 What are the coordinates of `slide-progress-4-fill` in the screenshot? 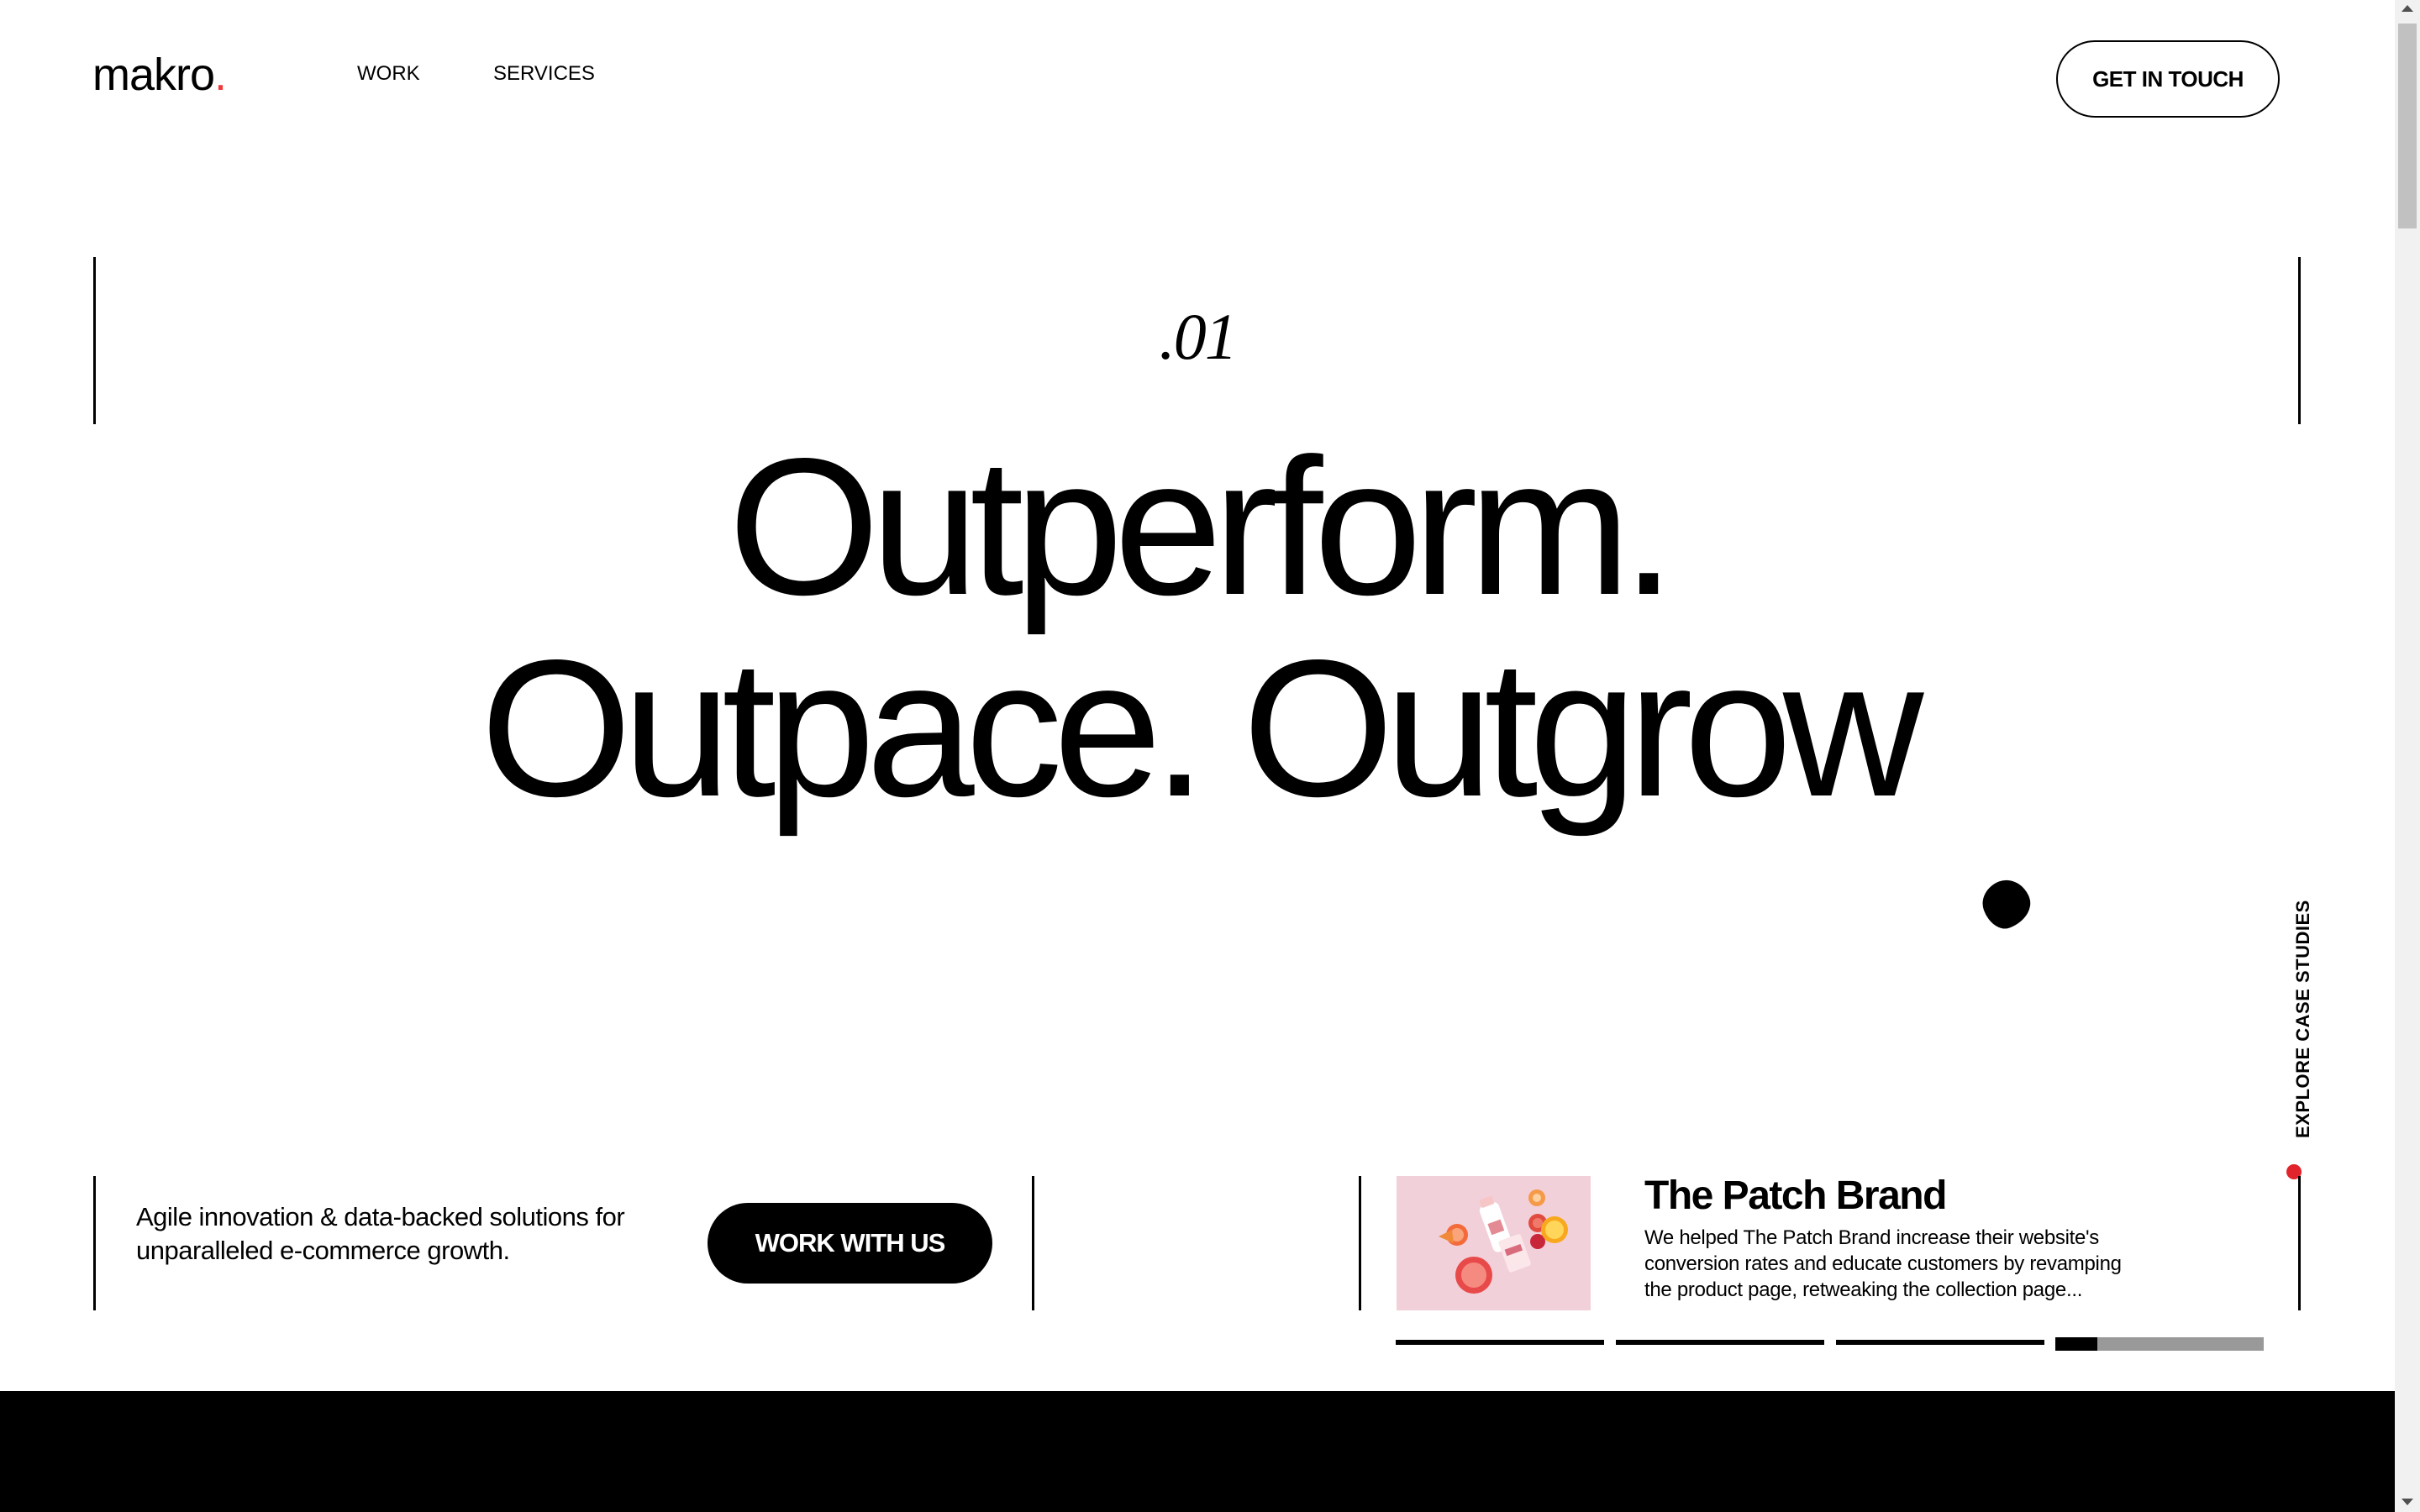 It's located at (2076, 1344).